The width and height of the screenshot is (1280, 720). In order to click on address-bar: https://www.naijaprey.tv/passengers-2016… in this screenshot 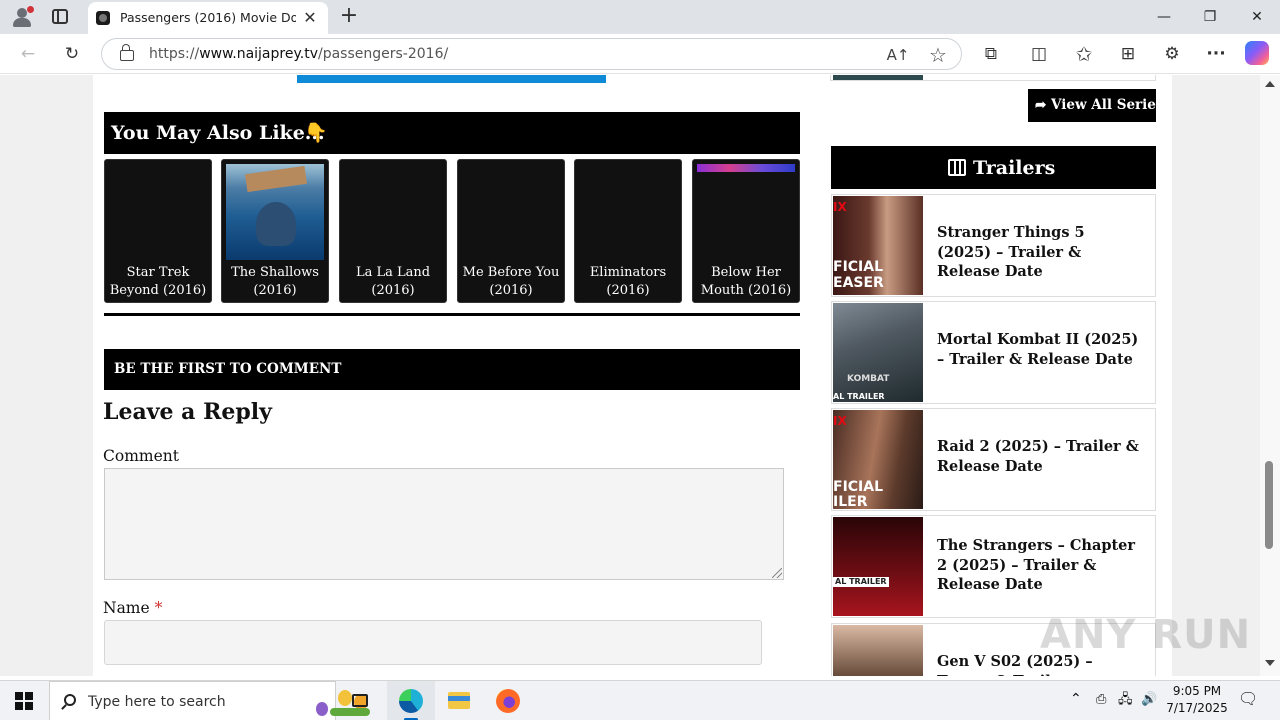, I will do `click(531, 54)`.